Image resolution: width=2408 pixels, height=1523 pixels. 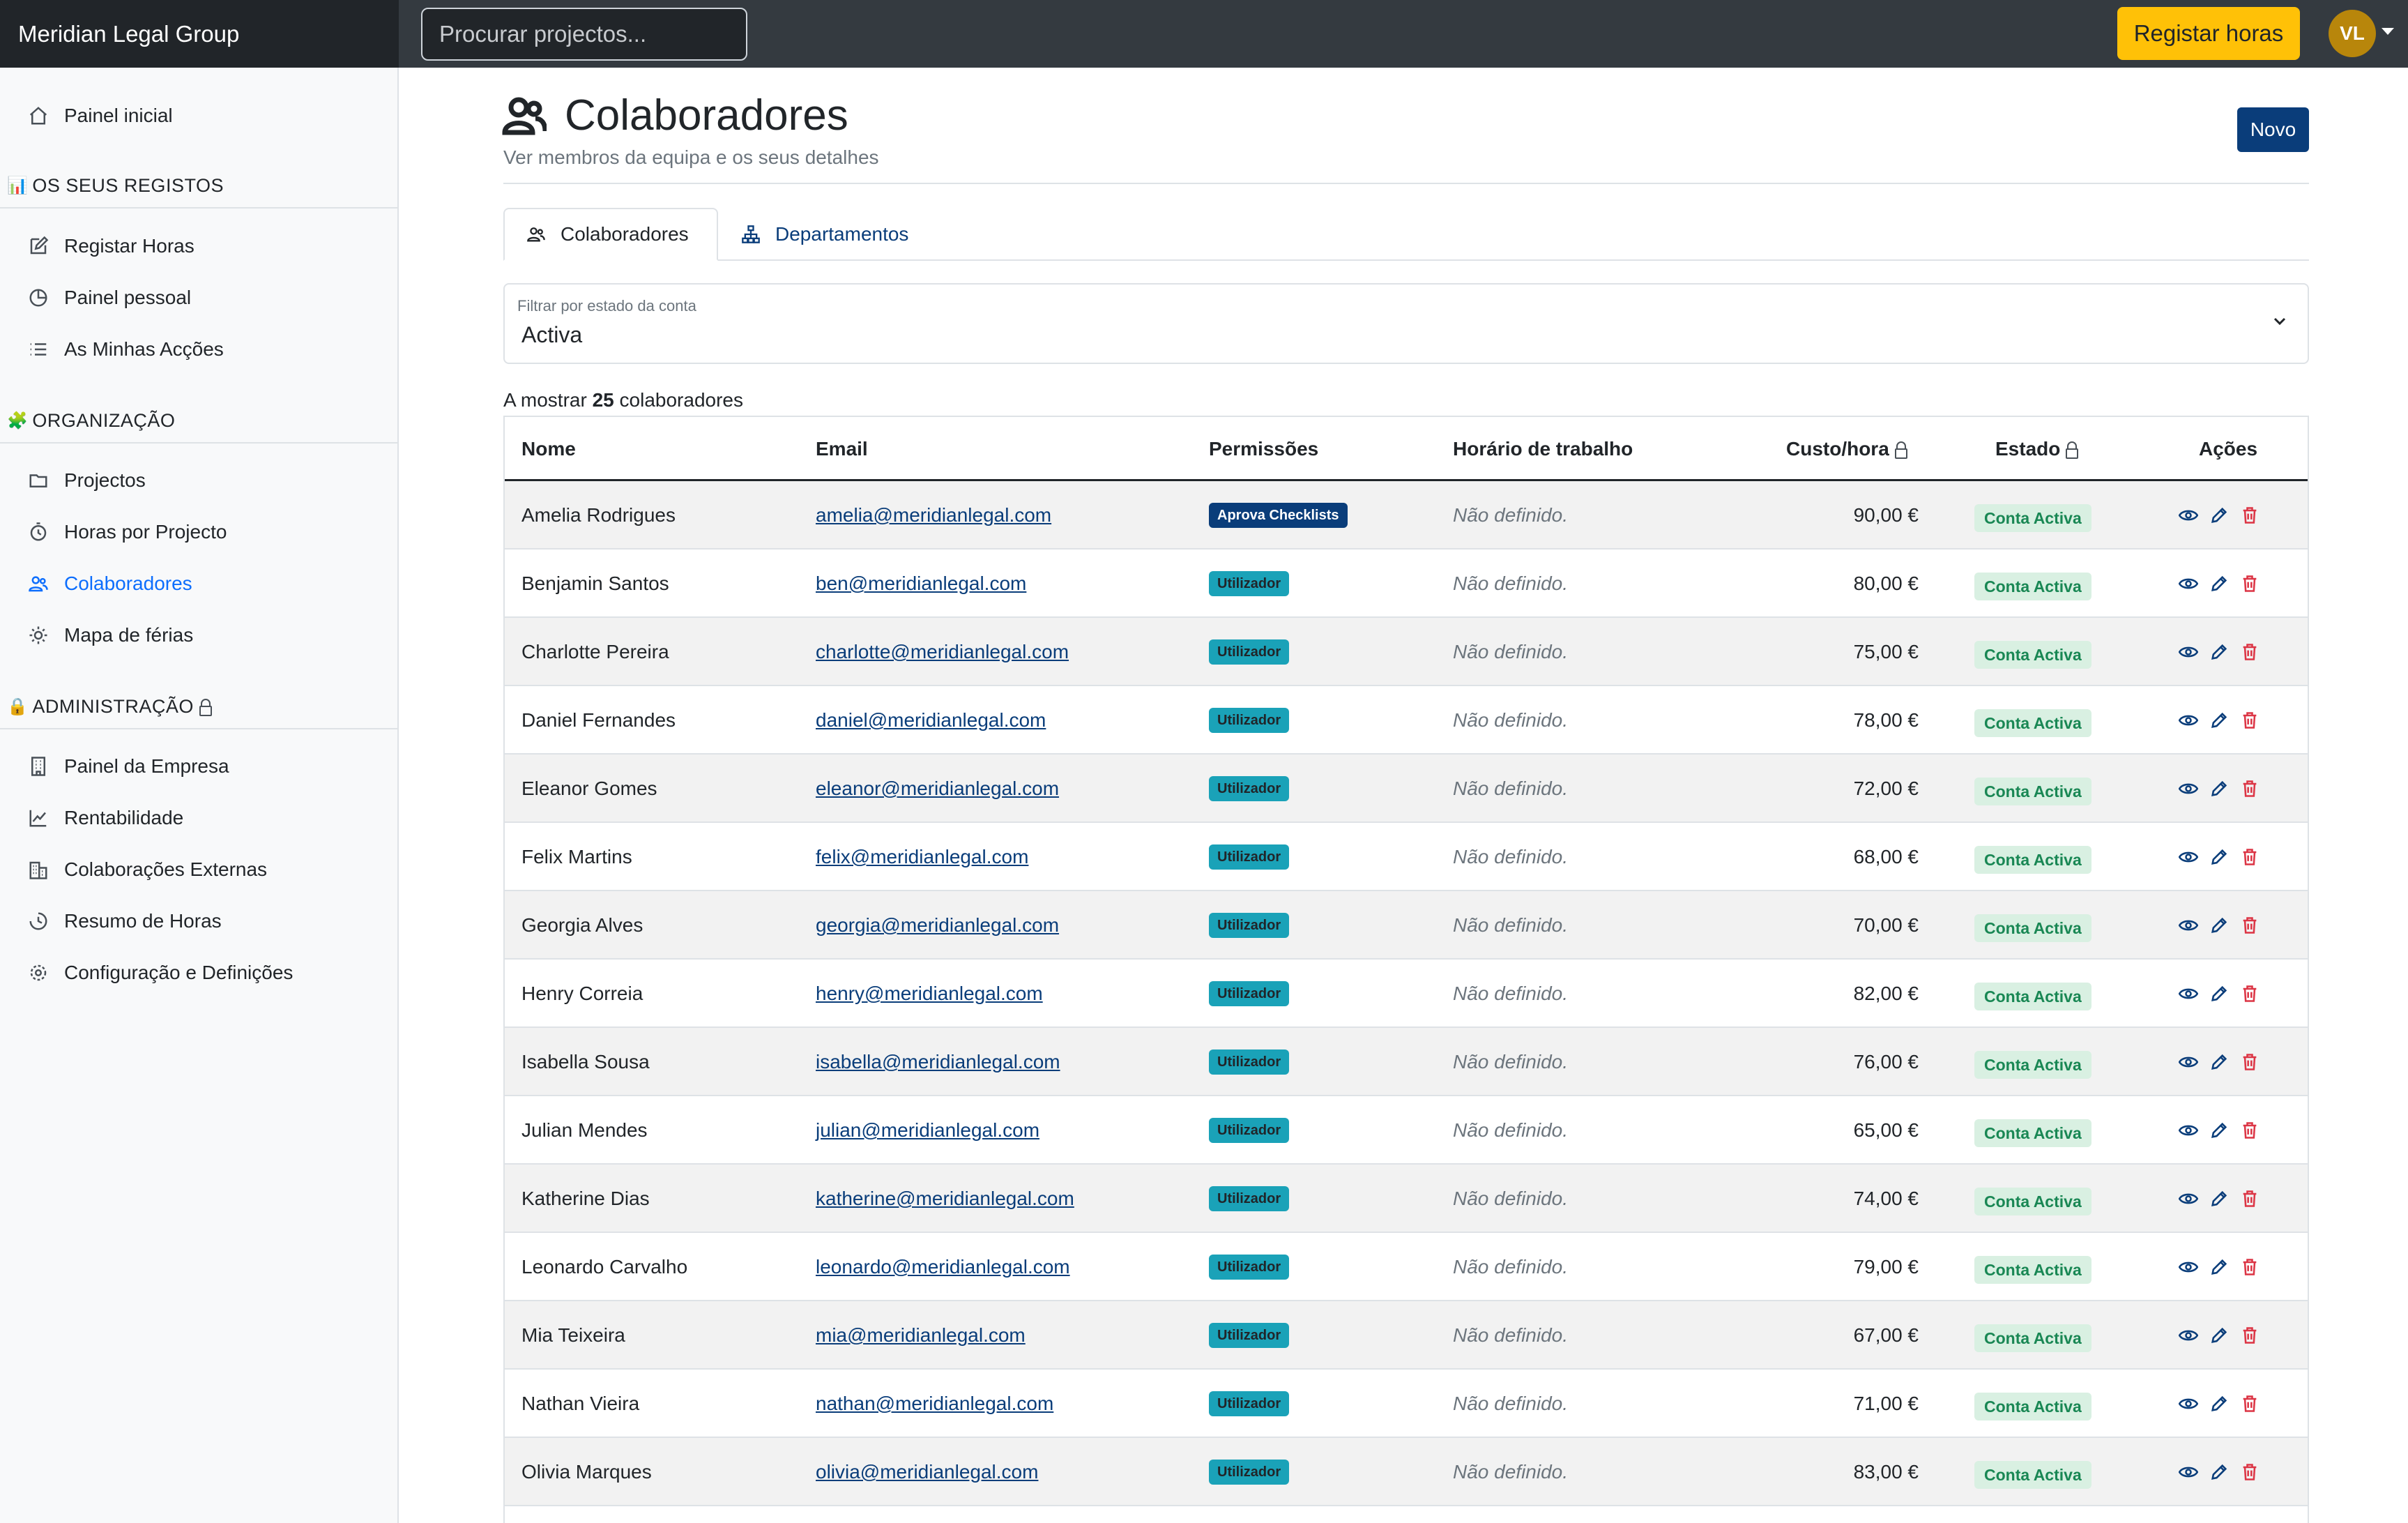 What do you see at coordinates (921, 584) in the screenshot?
I see `email-link: ben@meridianlegal.com` at bounding box center [921, 584].